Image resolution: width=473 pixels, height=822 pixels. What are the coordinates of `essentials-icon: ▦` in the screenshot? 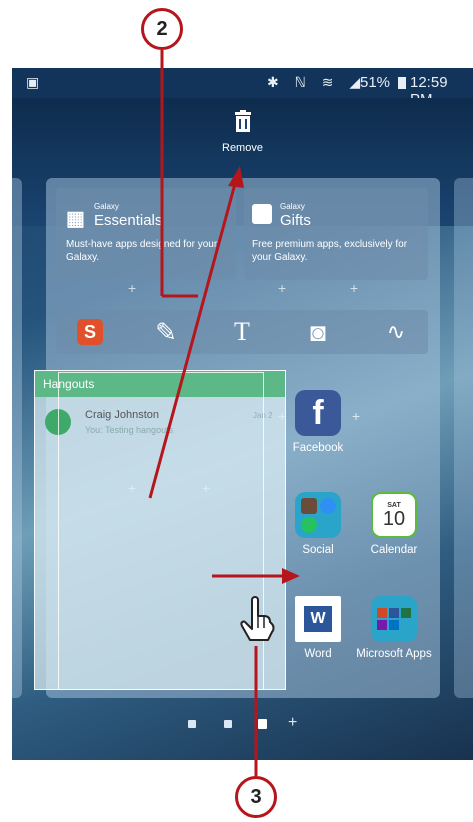 It's located at (75, 219).